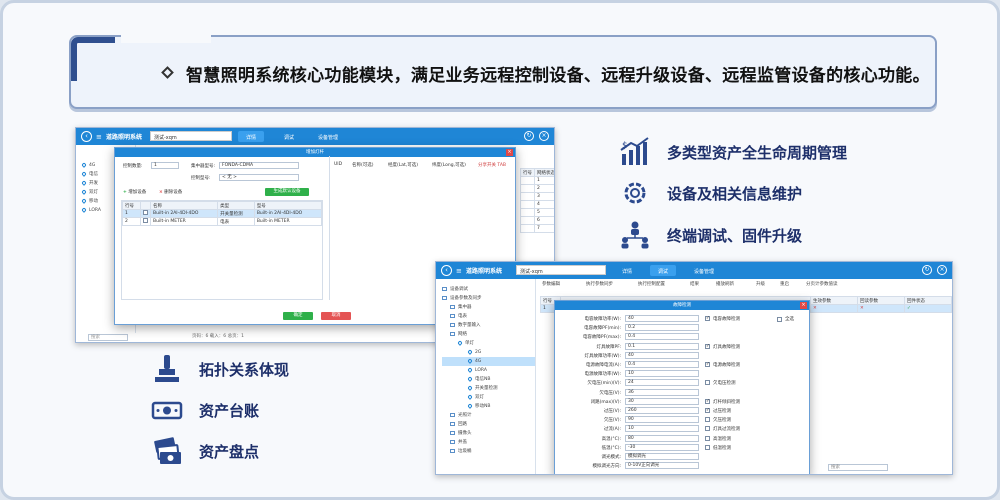 The image size is (1000, 500). I want to click on fault-field-label: 电容故障功率(W):, so click(602, 319).